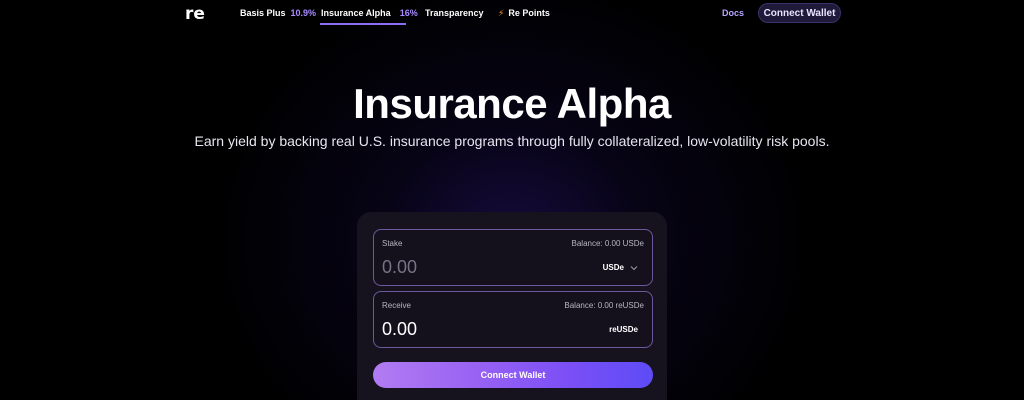  Describe the element at coordinates (195, 14) in the screenshot. I see `logo: re` at that location.